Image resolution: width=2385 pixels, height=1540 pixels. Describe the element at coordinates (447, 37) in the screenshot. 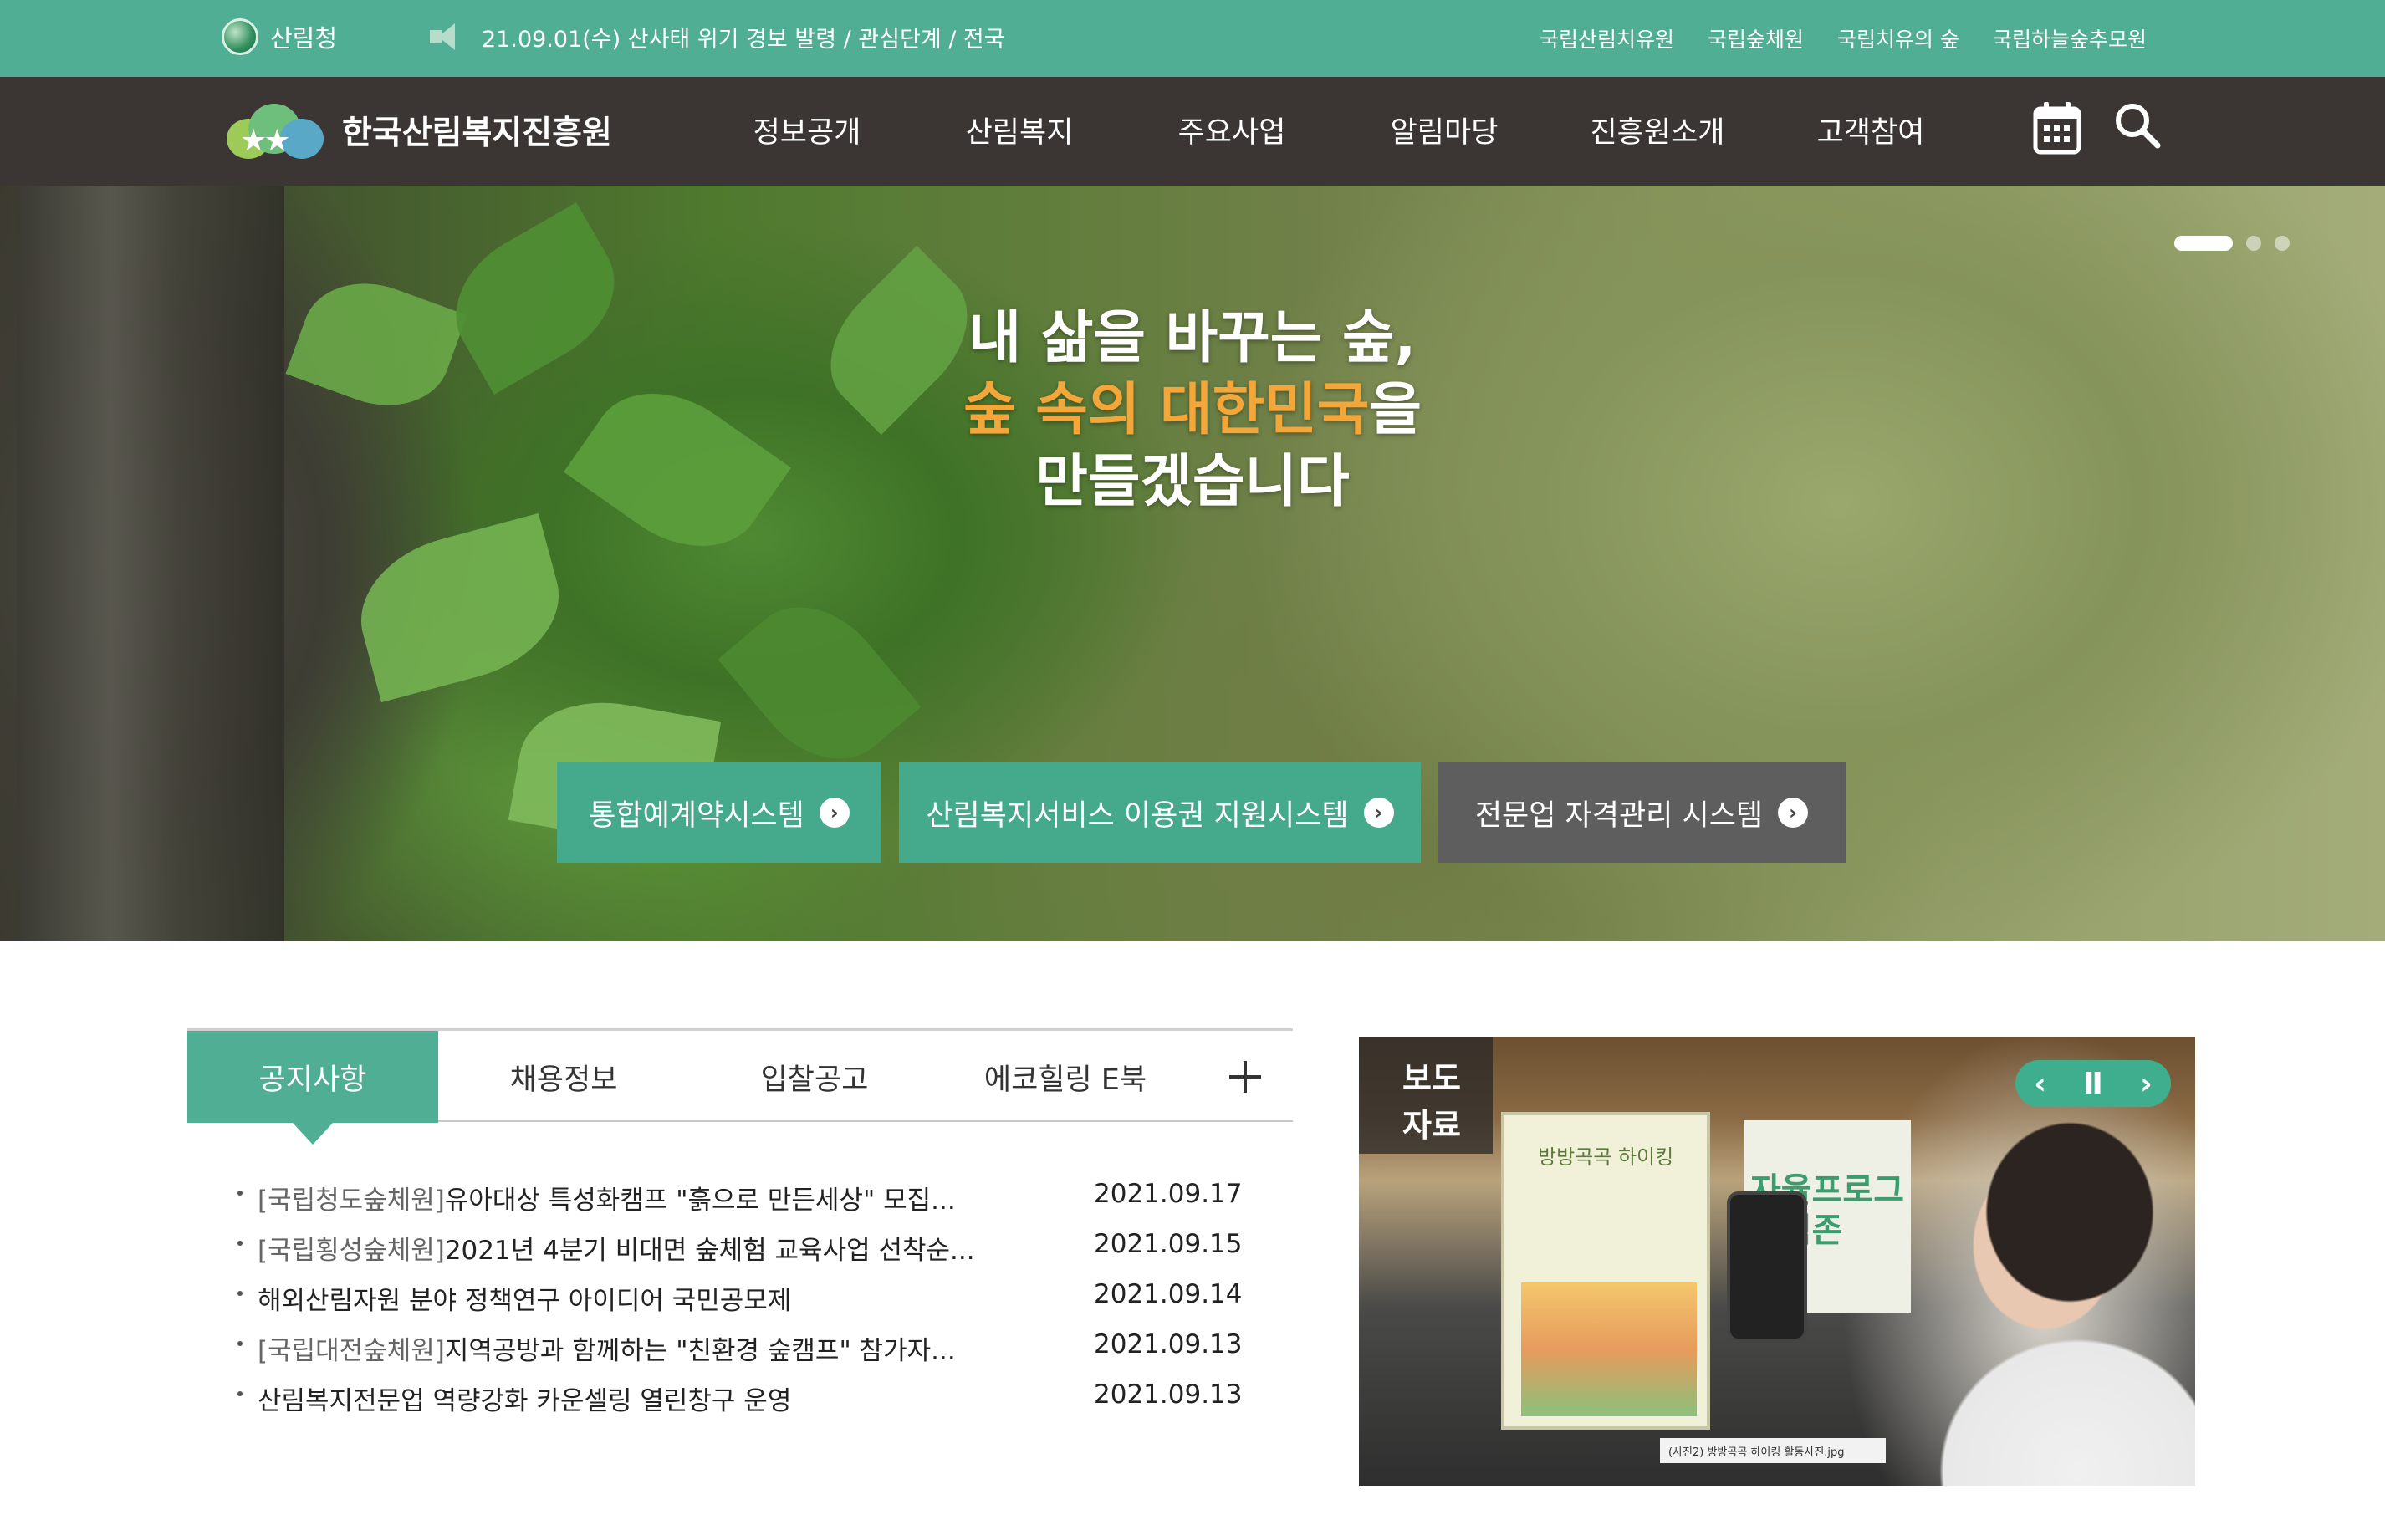

I see `megaphone-icon` at that location.